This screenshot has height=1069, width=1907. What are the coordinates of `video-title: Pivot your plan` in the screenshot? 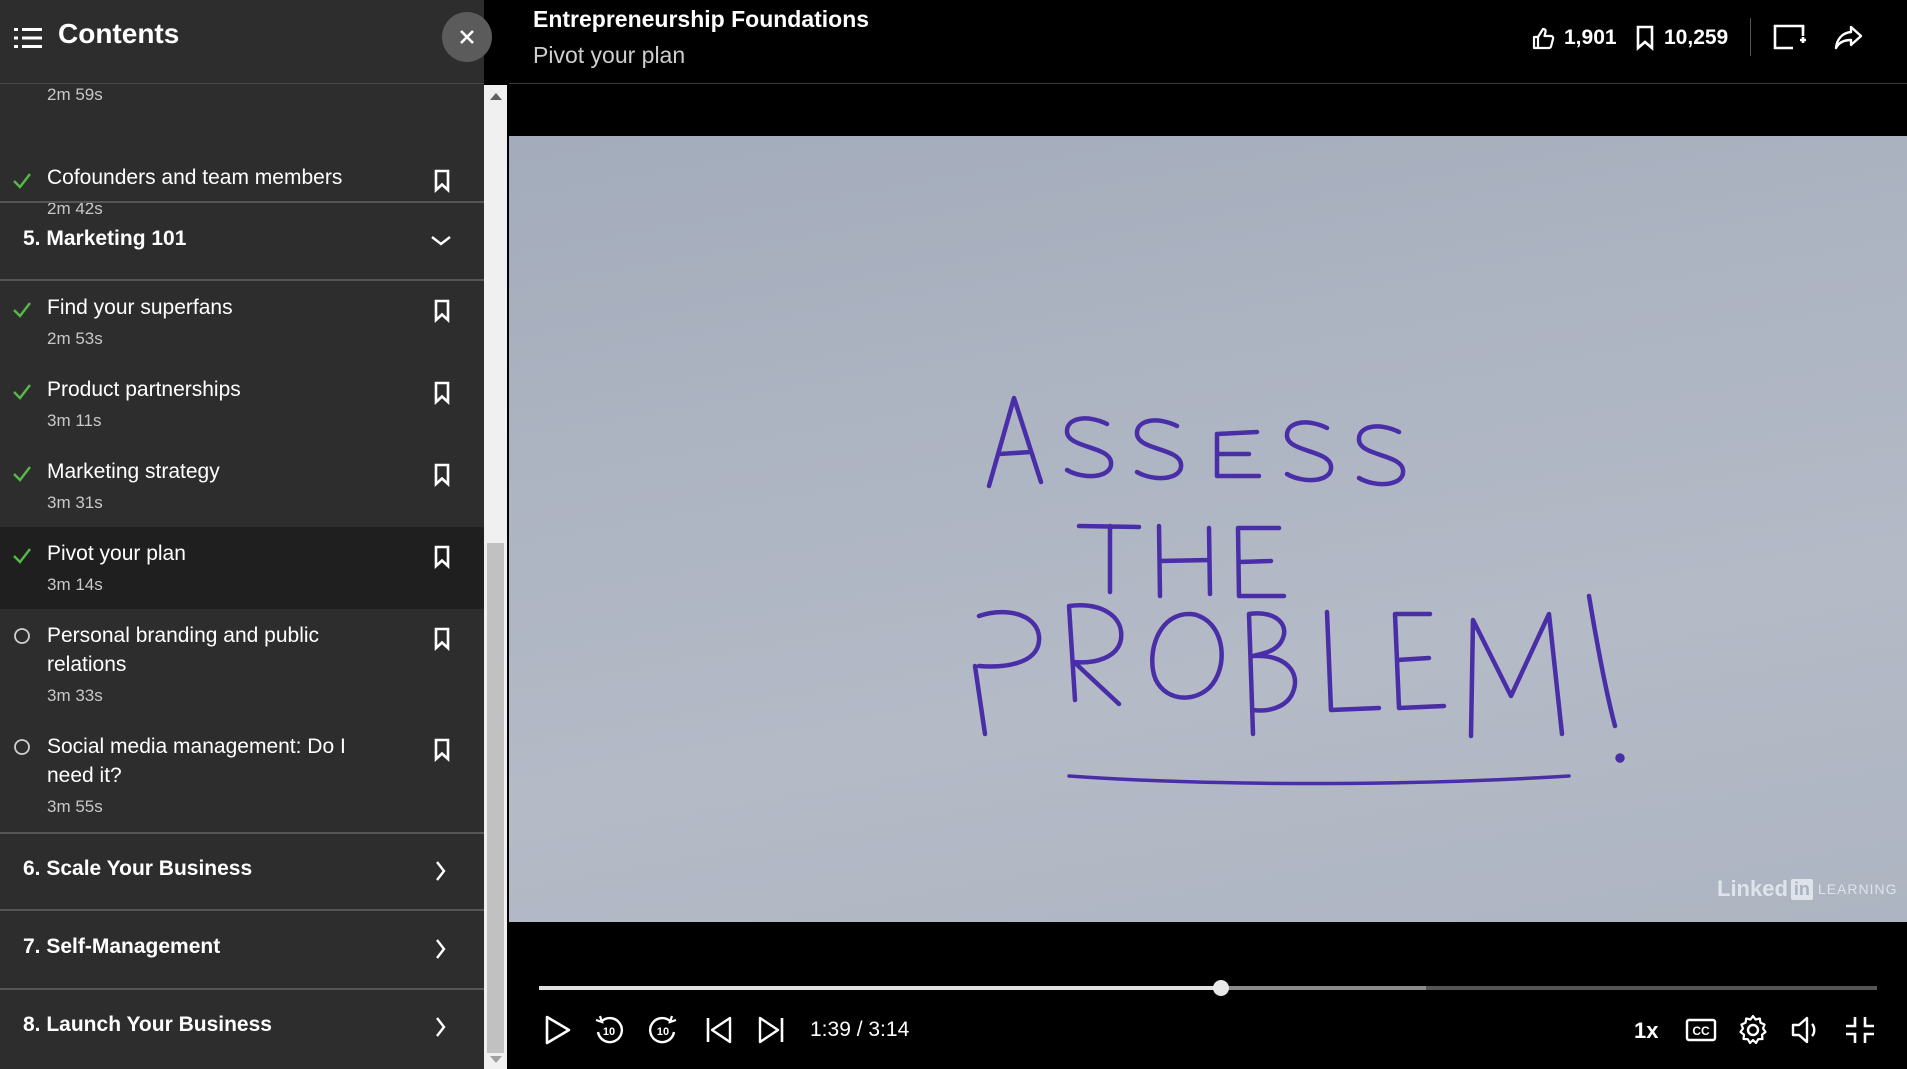 It's located at (609, 55).